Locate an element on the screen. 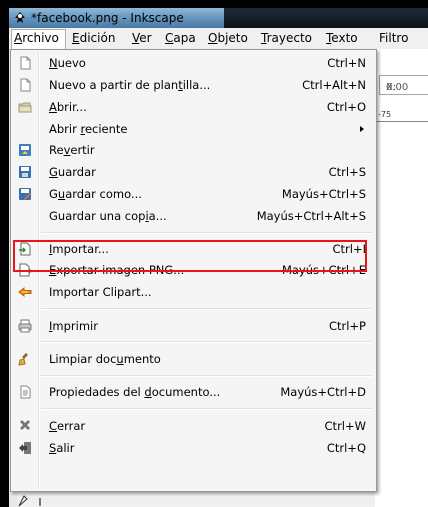  horizontal-ruler: -75 is located at coordinates (402, 116).